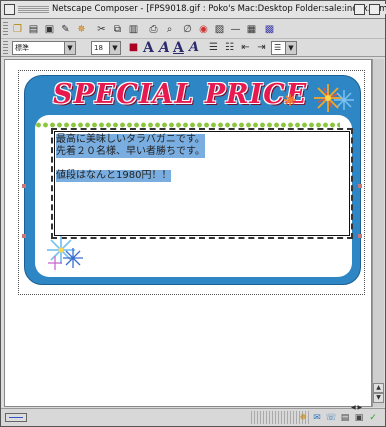  Describe the element at coordinates (219, 29) in the screenshot. I see `image-icon: ▨` at that location.